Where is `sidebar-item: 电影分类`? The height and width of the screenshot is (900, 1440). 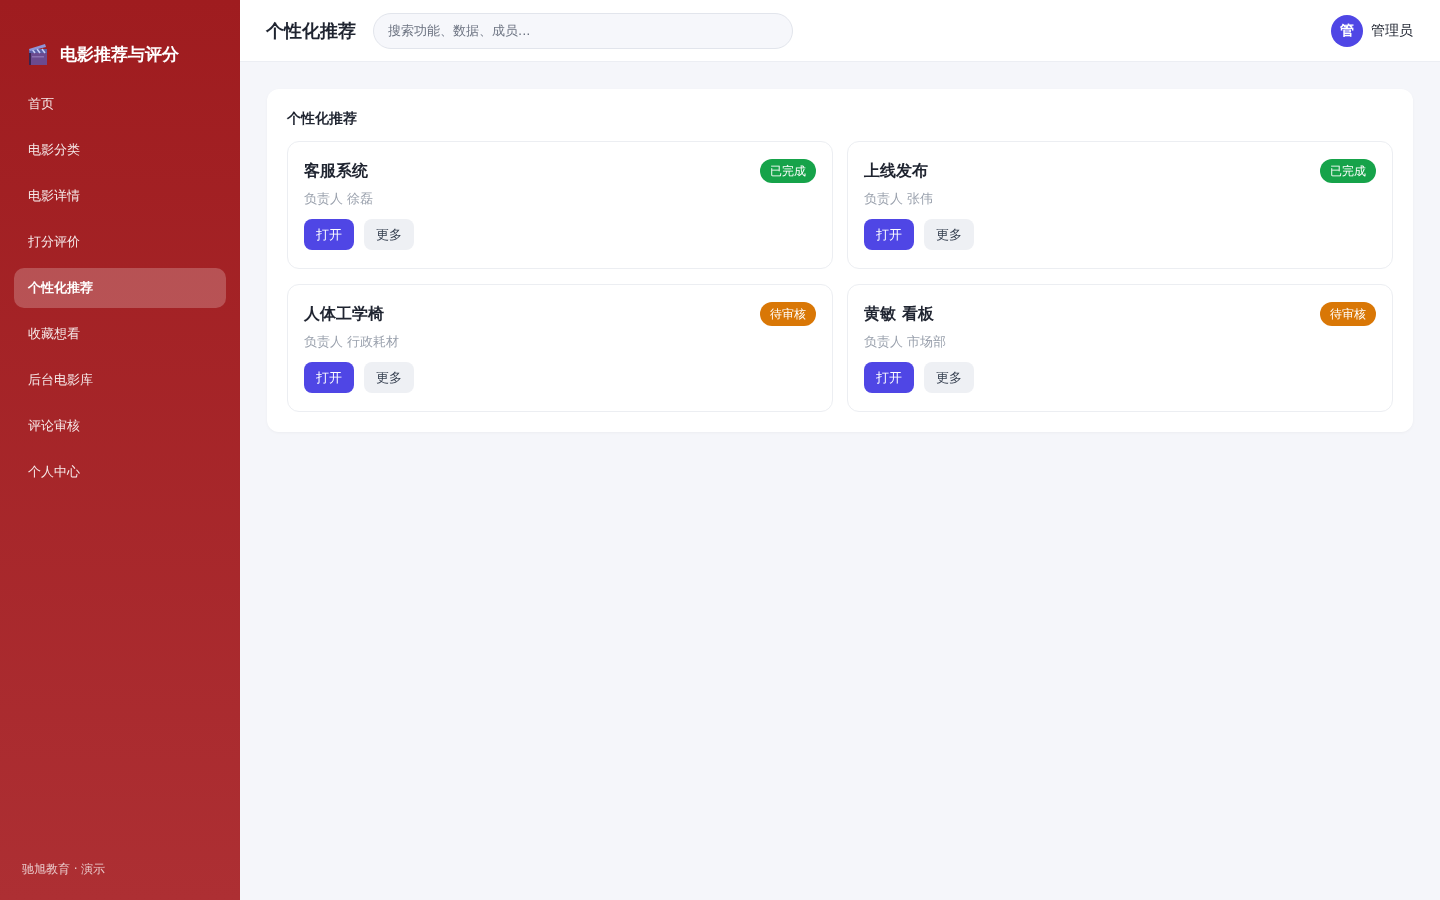 sidebar-item: 电影分类 is located at coordinates (120, 150).